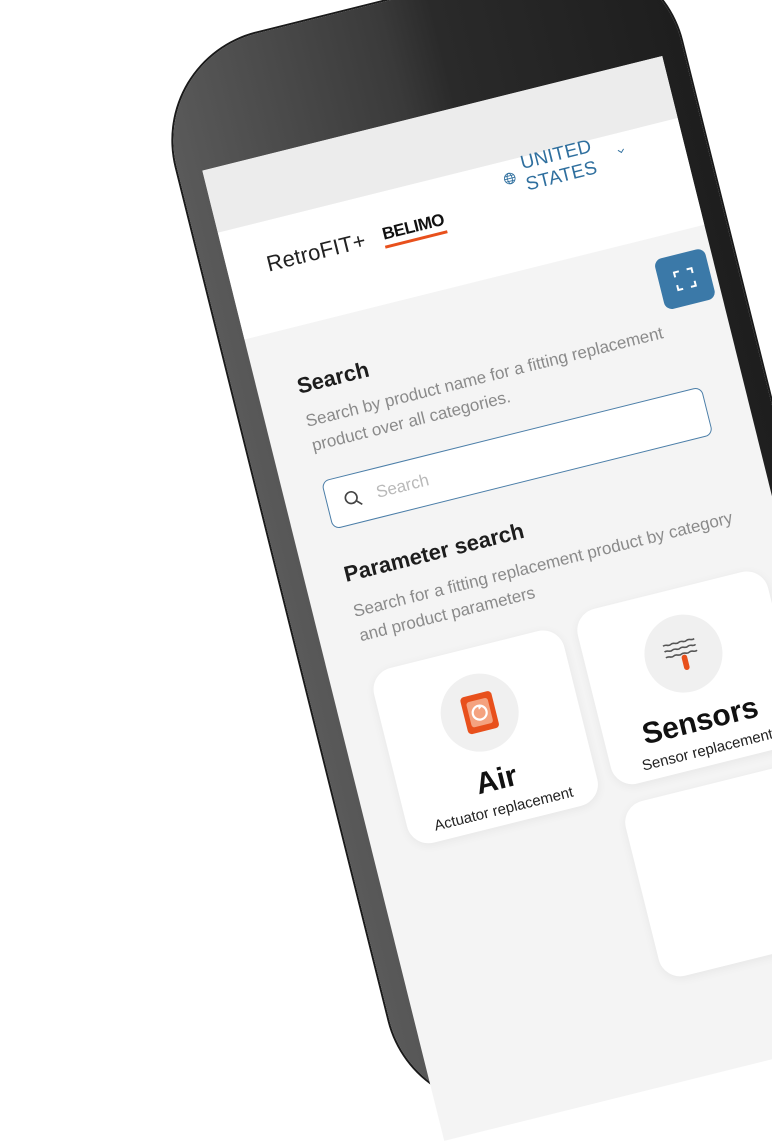  I want to click on brand-group: RetroFIT+ BELIMO UNITED STATES, so click(443, 206).